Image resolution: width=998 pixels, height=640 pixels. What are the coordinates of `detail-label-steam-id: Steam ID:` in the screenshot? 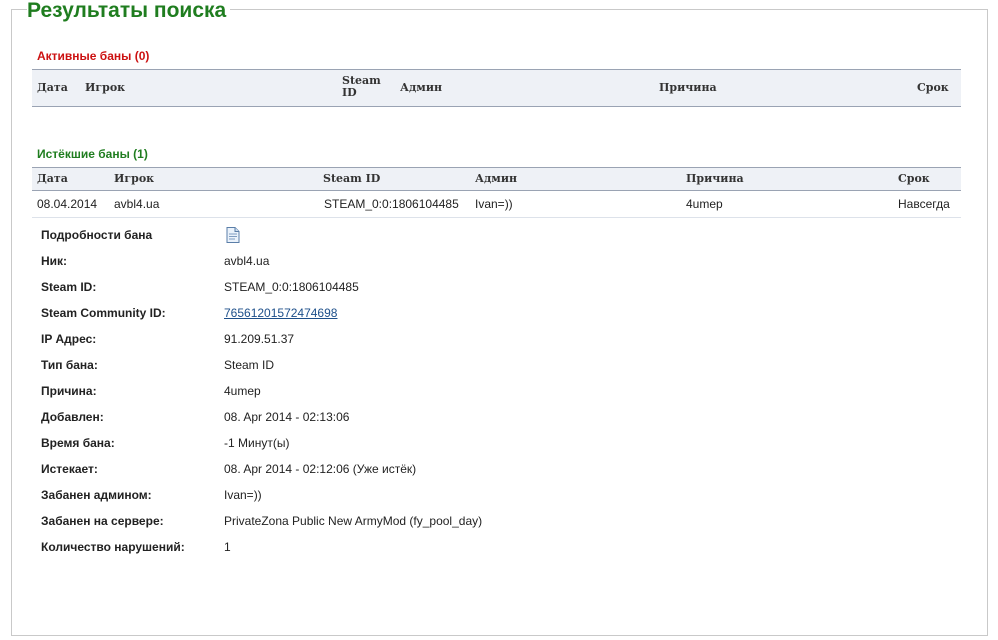 It's located at (69, 287).